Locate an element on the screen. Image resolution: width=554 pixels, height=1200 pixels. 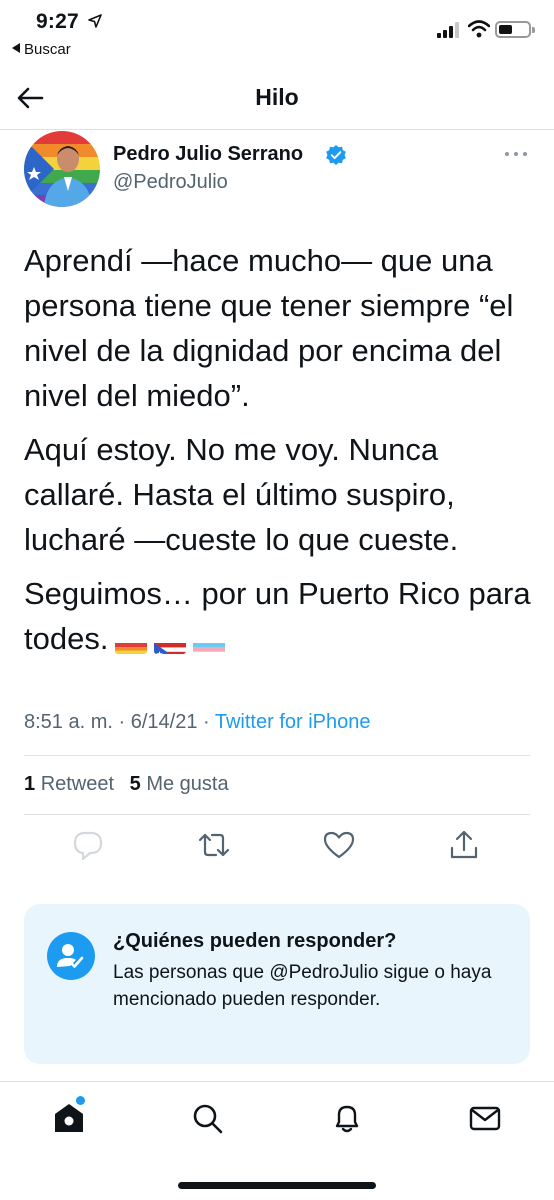
new-content-dot is located at coordinates (80, 1100).